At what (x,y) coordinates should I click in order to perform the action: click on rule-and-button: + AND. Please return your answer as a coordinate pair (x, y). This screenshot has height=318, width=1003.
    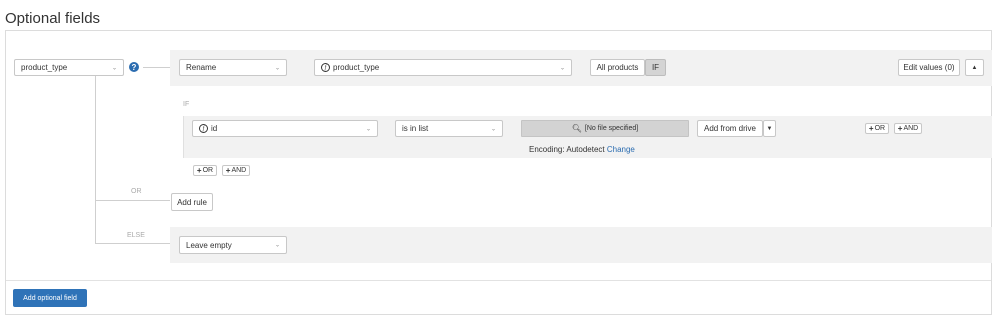
    Looking at the image, I should click on (236, 170).